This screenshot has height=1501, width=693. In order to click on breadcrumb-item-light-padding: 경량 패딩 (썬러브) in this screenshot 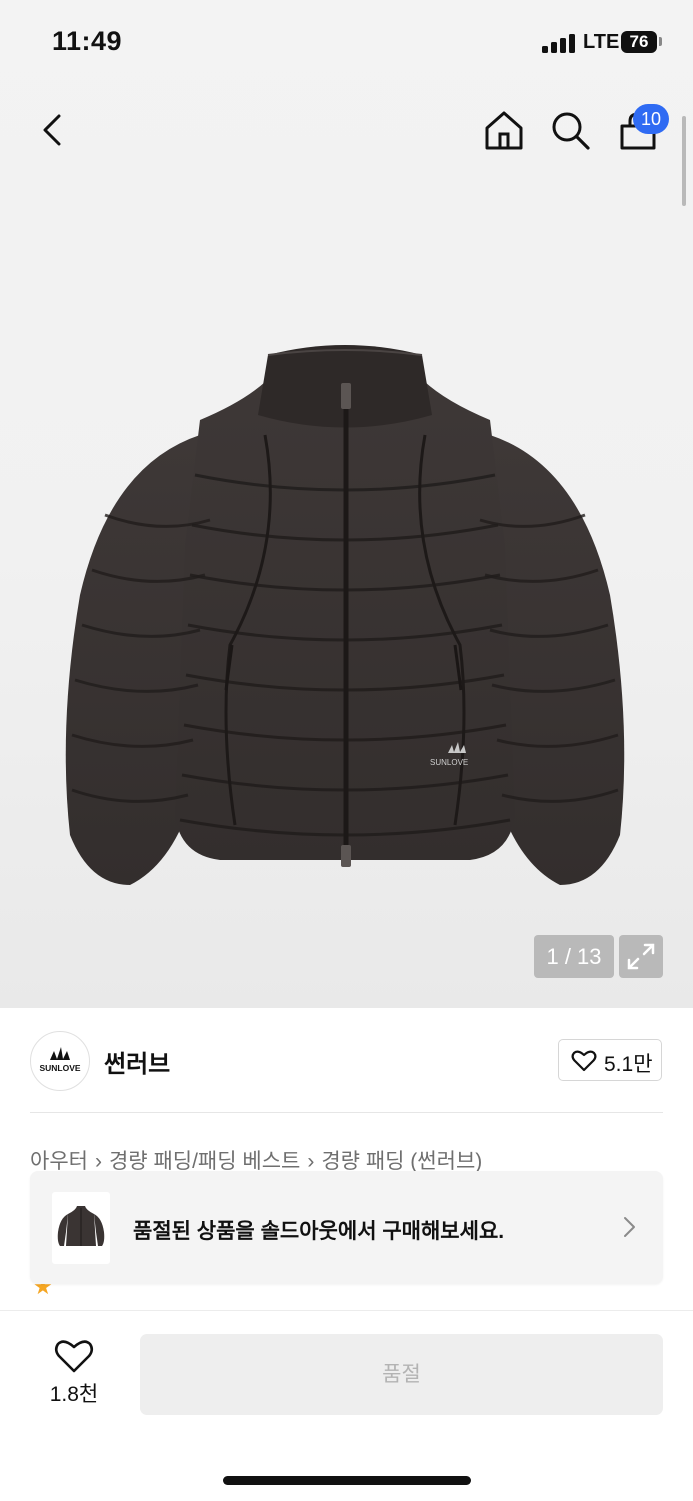, I will do `click(401, 1161)`.